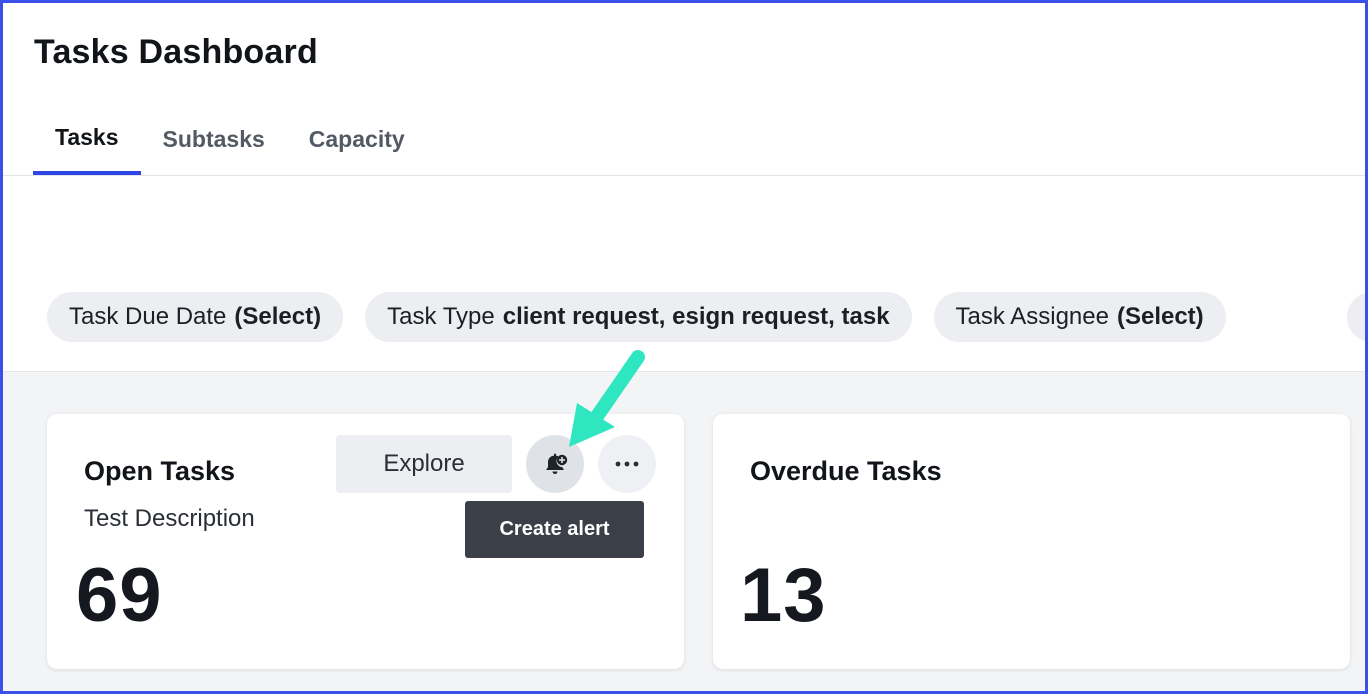  I want to click on tab-tasks: Tasks, so click(87, 139).